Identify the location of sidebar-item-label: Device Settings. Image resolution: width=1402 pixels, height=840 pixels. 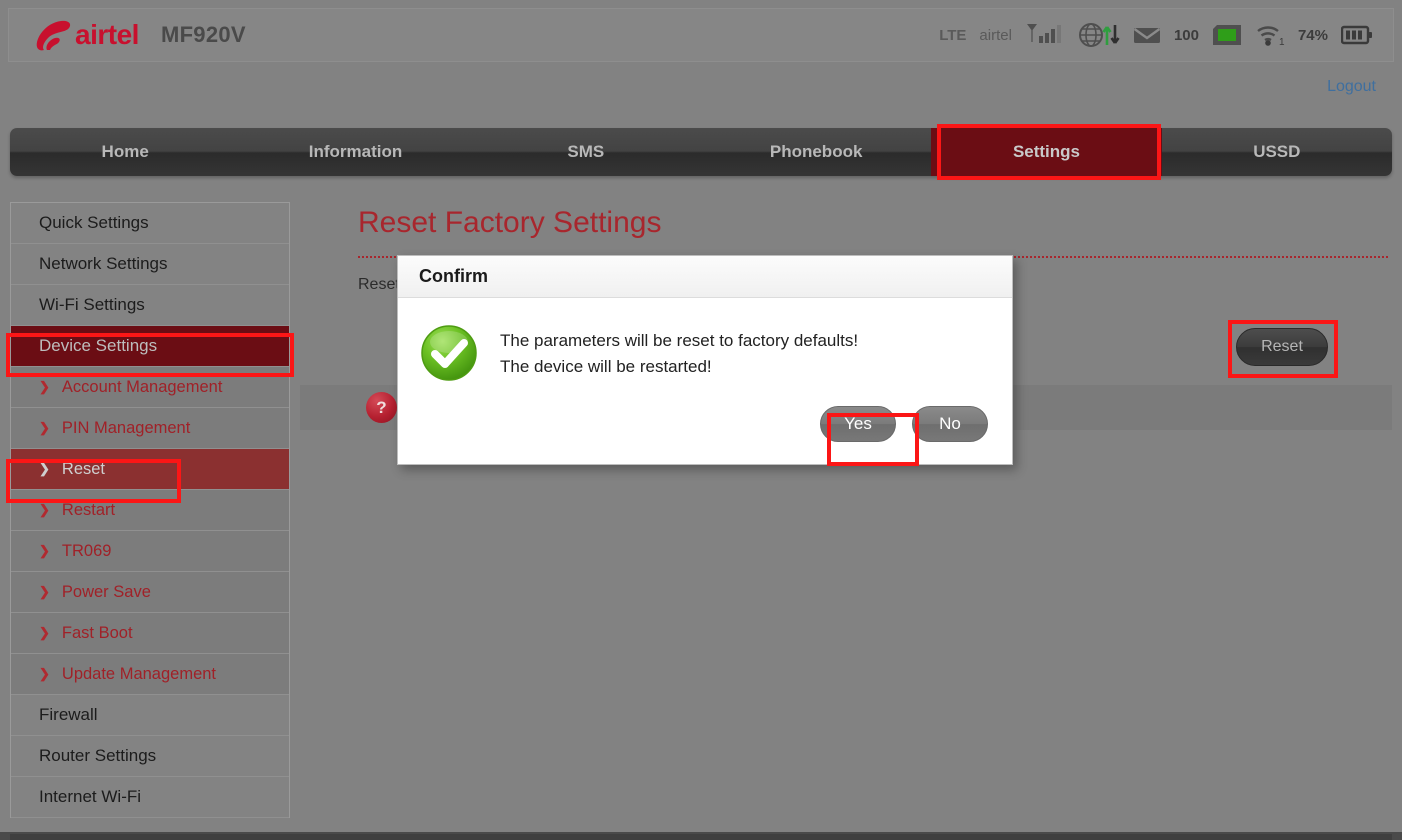
(98, 345).